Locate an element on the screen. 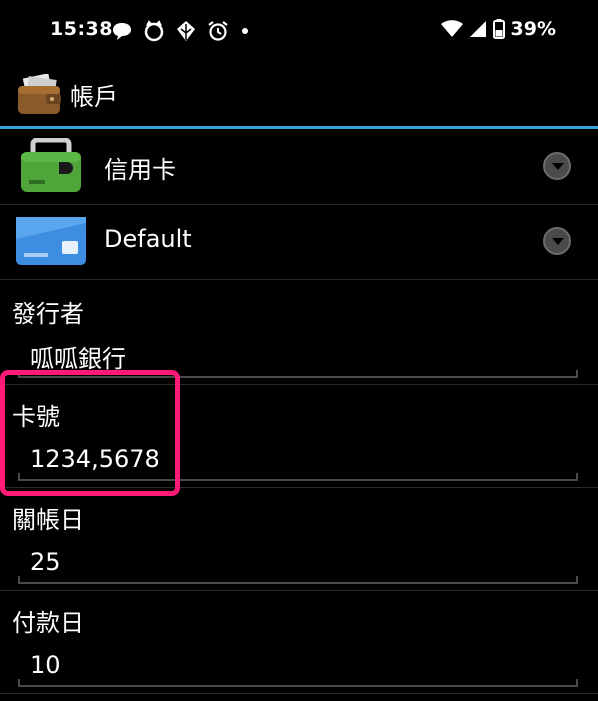 This screenshot has height=701, width=598. battery-percent: 39% is located at coordinates (533, 29).